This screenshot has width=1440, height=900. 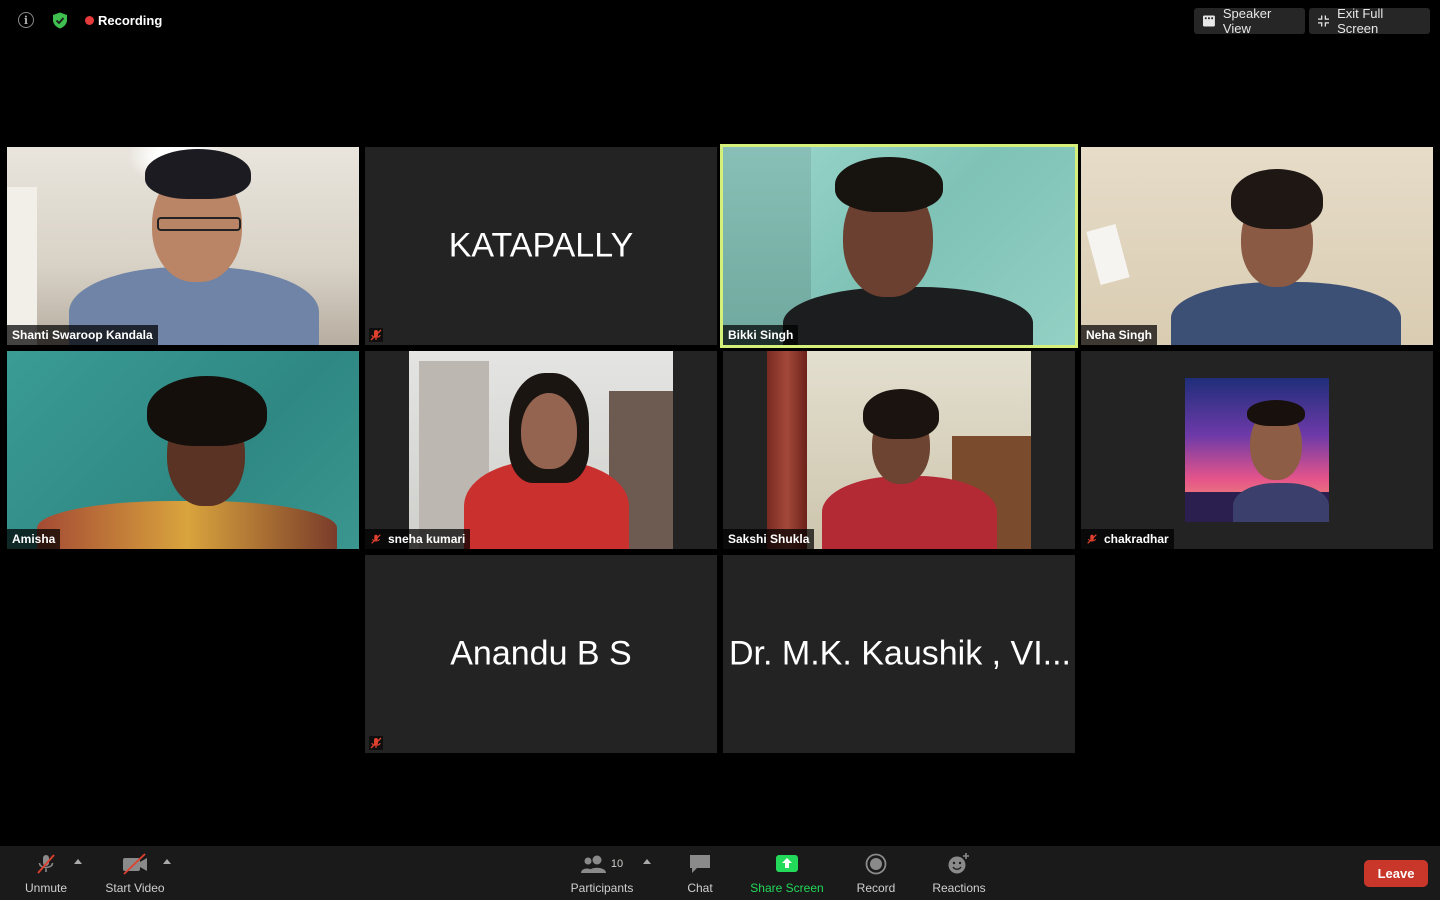 I want to click on video-options-caret-icon, so click(x=167, y=861).